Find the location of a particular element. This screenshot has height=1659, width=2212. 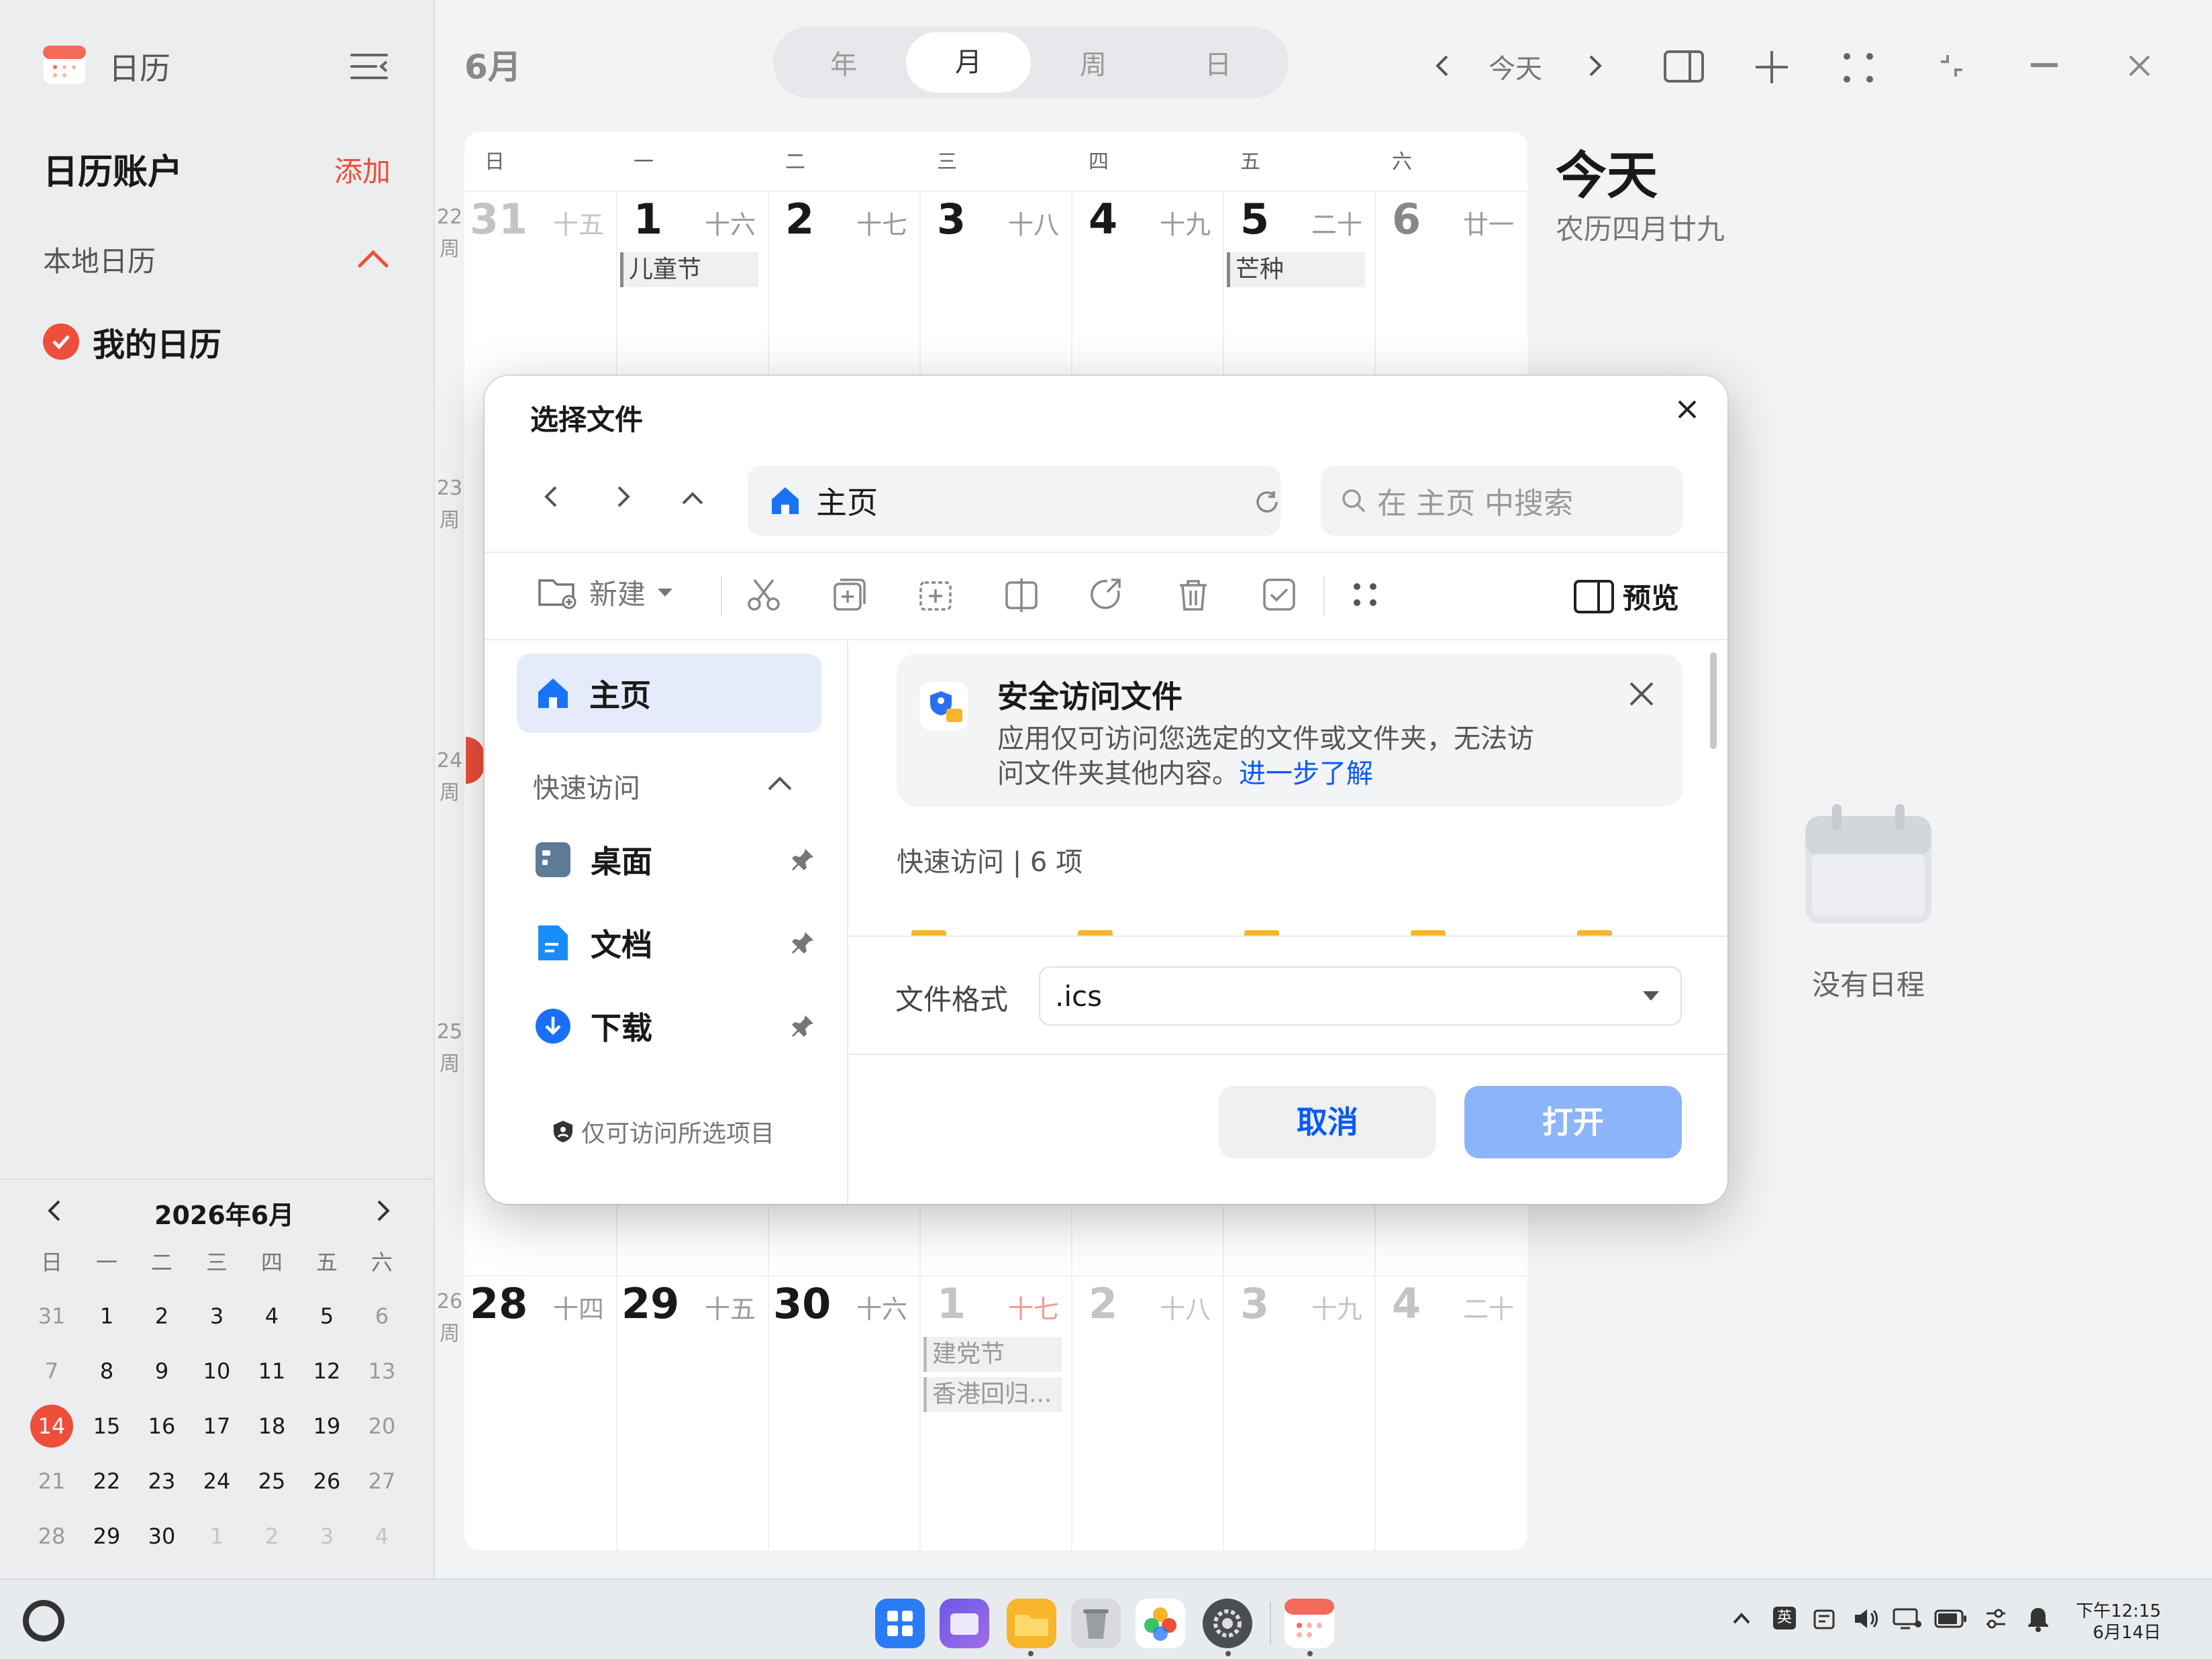

day-number: 6 is located at coordinates (1406, 220).